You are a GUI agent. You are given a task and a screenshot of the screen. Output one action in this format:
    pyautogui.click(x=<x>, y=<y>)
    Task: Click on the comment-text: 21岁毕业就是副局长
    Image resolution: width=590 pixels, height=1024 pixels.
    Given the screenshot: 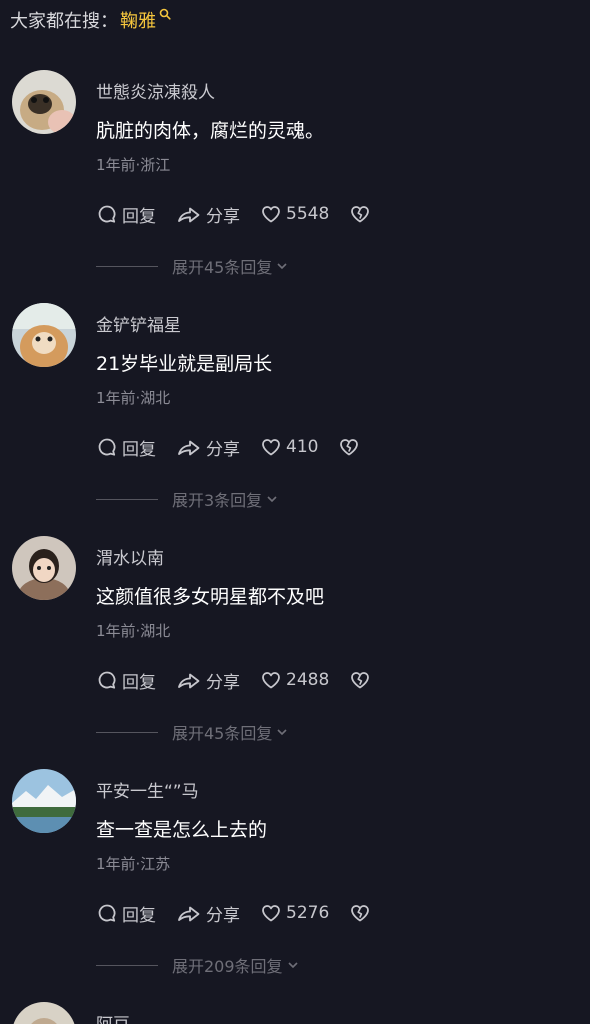 What is the action you would take?
    pyautogui.click(x=184, y=364)
    